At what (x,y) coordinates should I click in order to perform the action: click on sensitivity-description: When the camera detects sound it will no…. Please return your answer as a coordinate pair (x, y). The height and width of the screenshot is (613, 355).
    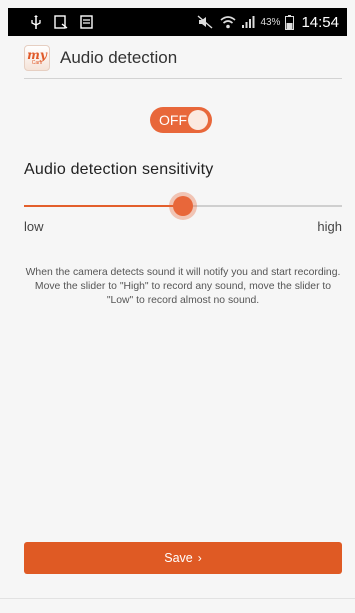
    Looking at the image, I should click on (183, 286).